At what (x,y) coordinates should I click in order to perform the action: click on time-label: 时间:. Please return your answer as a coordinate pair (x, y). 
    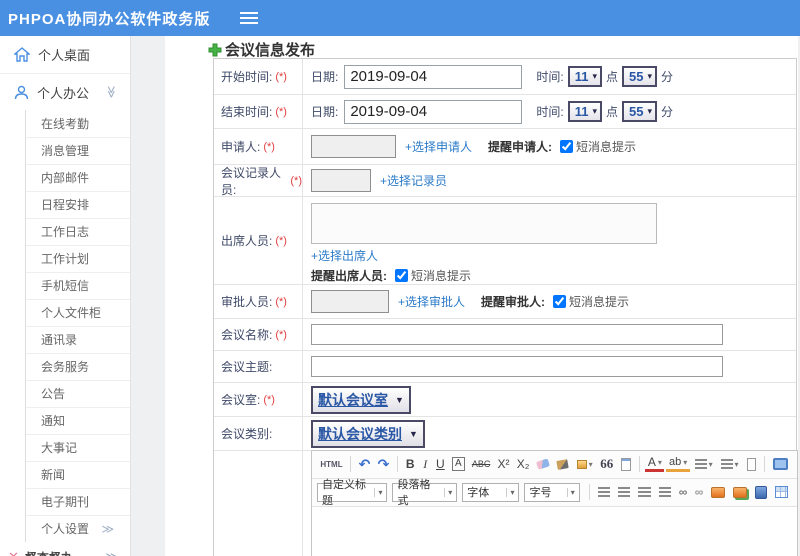
    Looking at the image, I should click on (550, 77).